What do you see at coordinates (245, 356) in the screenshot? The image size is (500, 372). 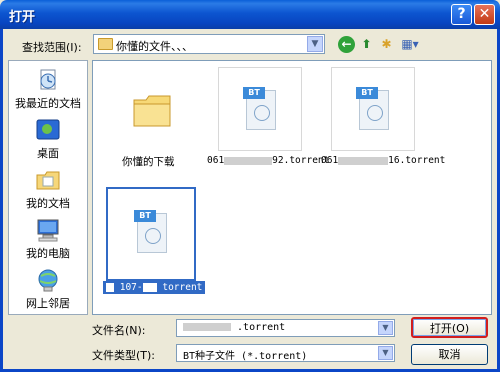 I see `filetype-value: BT种子文件 (*.torrent)` at bounding box center [245, 356].